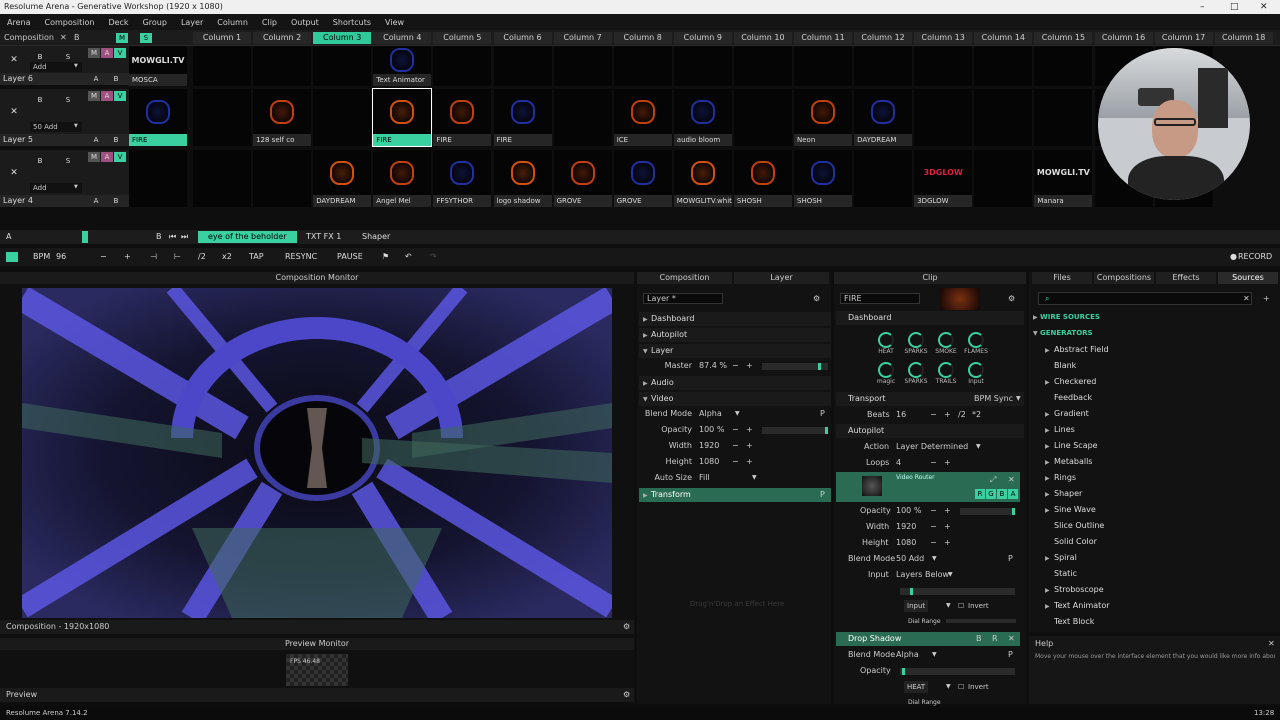  What do you see at coordinates (40, 57) in the screenshot?
I see `layer-bypass-button: B` at bounding box center [40, 57].